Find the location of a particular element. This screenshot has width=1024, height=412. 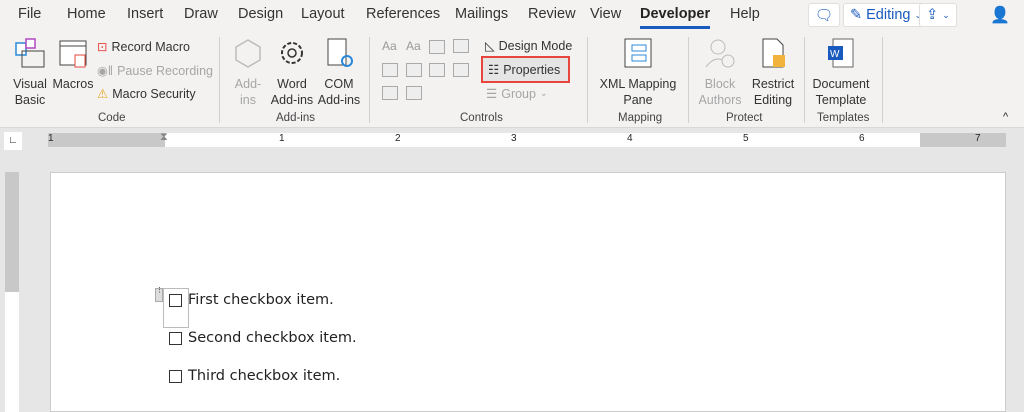

tab-stop-selector: ∟ is located at coordinates (13, 141).